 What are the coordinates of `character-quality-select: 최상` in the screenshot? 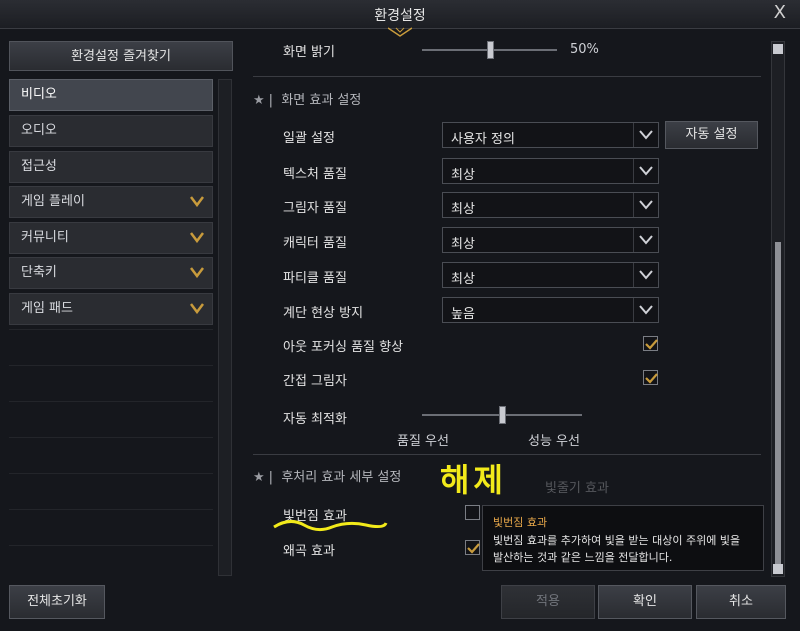 It's located at (550, 240).